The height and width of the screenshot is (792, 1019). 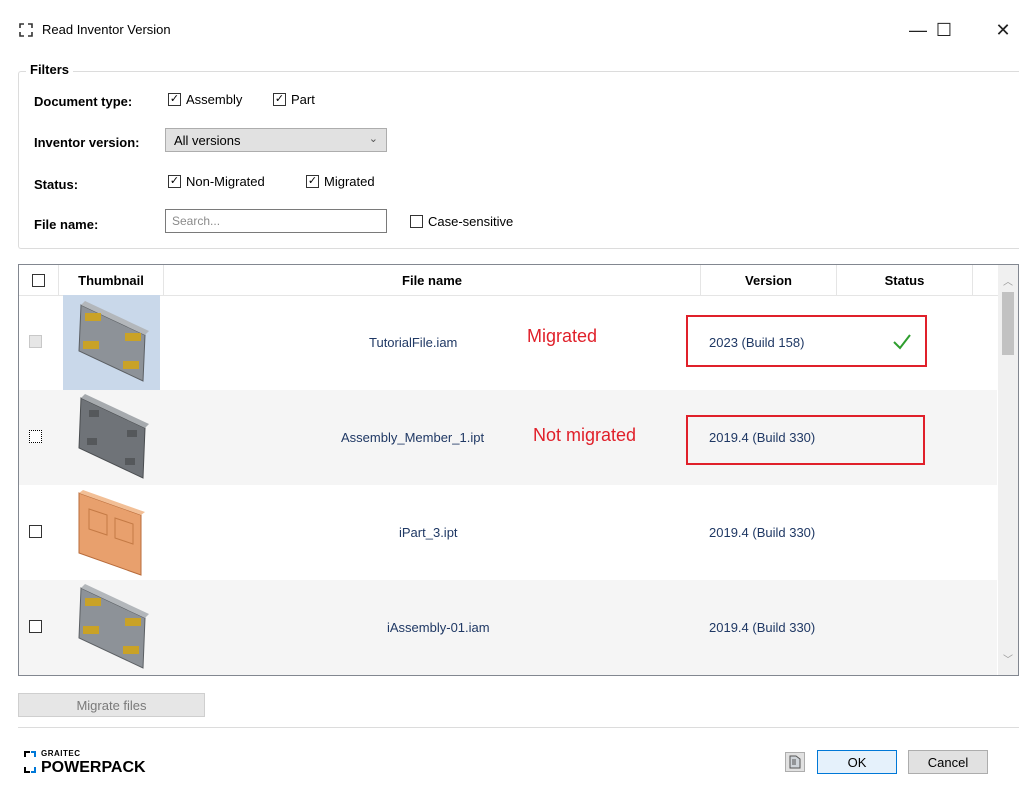 I want to click on book-icon, so click(x=795, y=762).